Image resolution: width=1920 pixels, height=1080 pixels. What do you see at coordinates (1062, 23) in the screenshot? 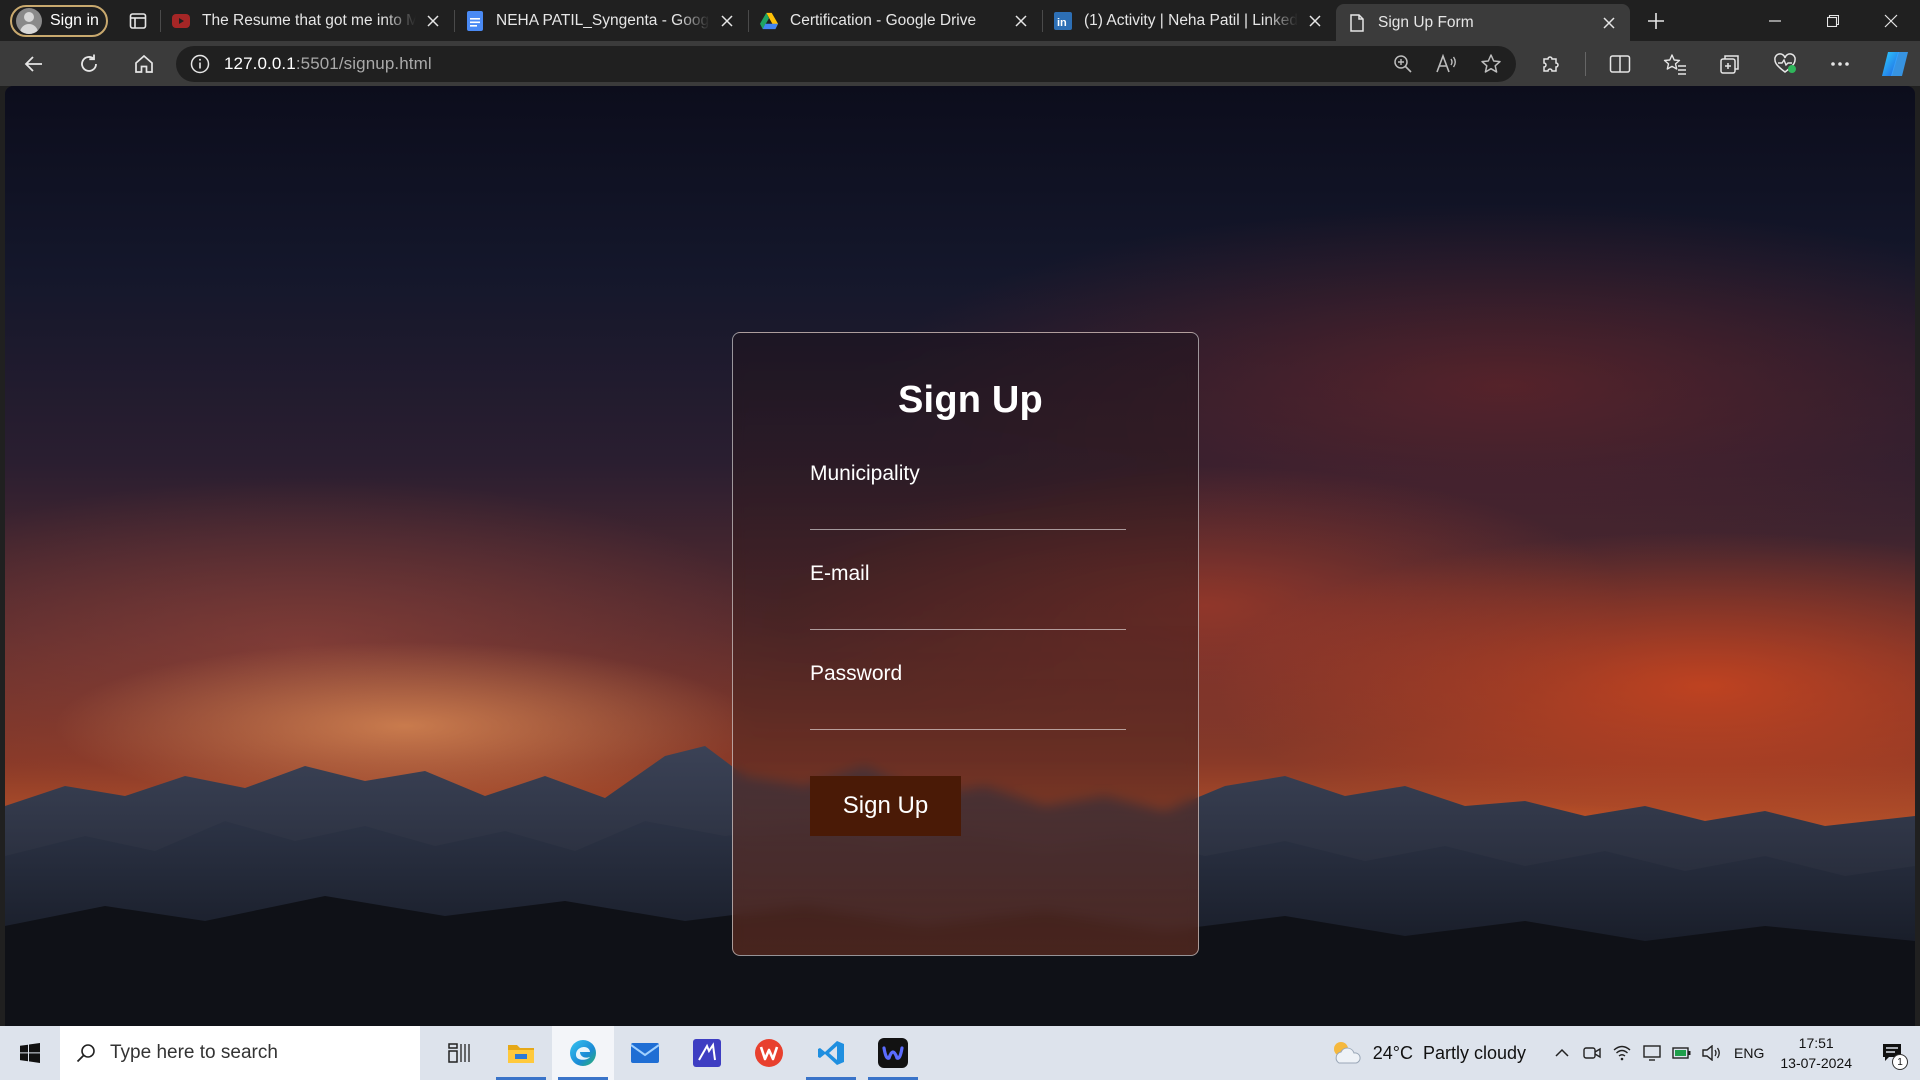
I see `svg-text: in` at bounding box center [1062, 23].